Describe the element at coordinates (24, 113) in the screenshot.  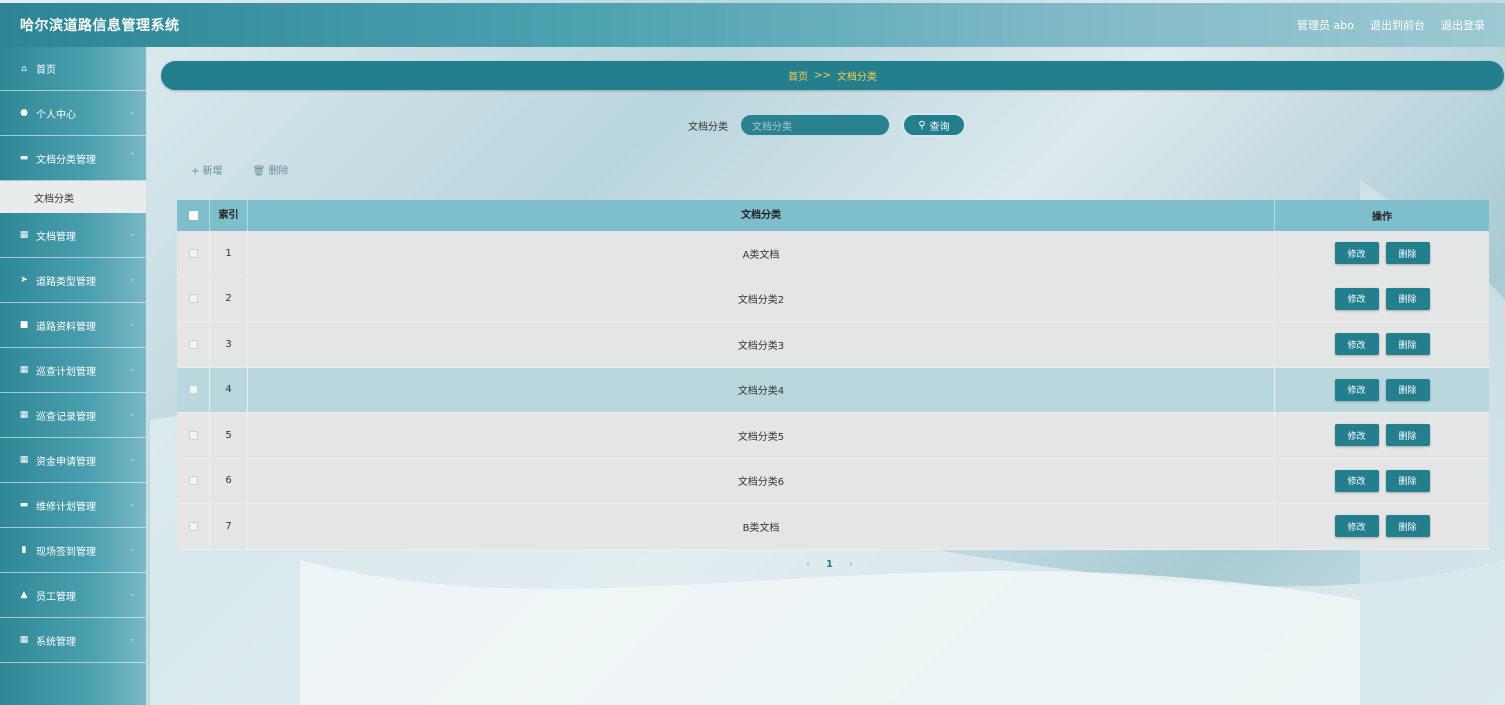
I see `user-icon: ●` at that location.